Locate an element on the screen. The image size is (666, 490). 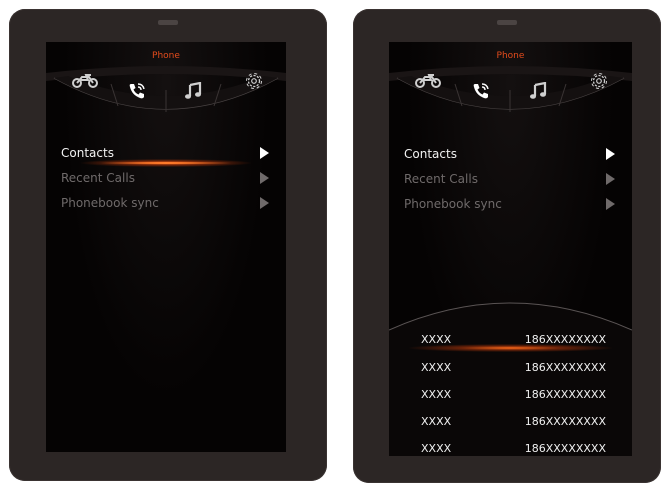
selection-glow is located at coordinates (510, 348).